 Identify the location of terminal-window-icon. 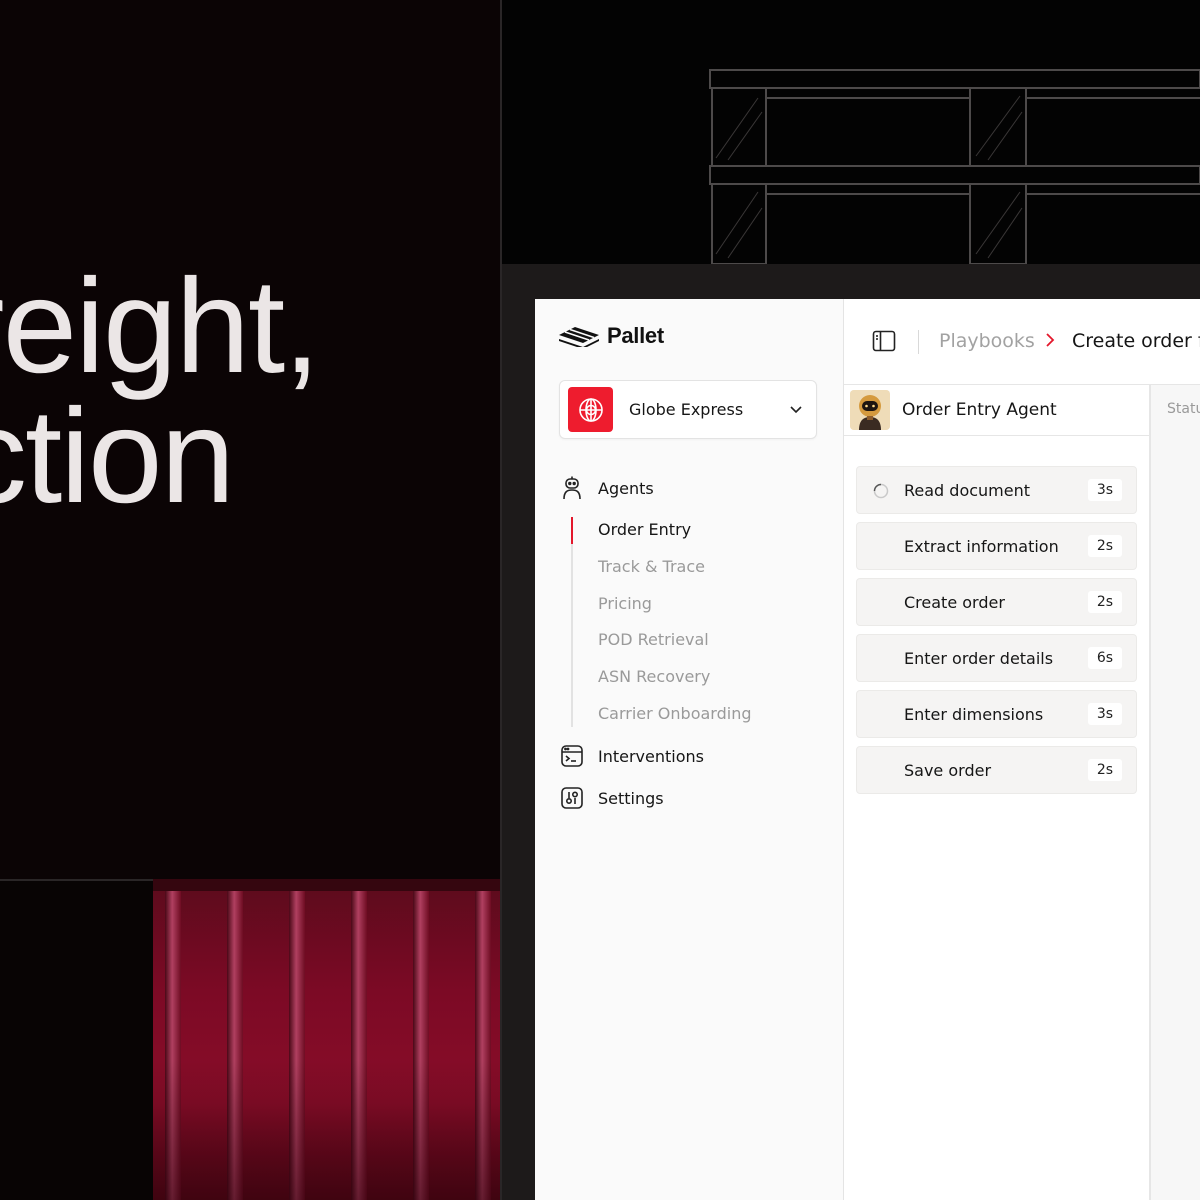
(572, 756).